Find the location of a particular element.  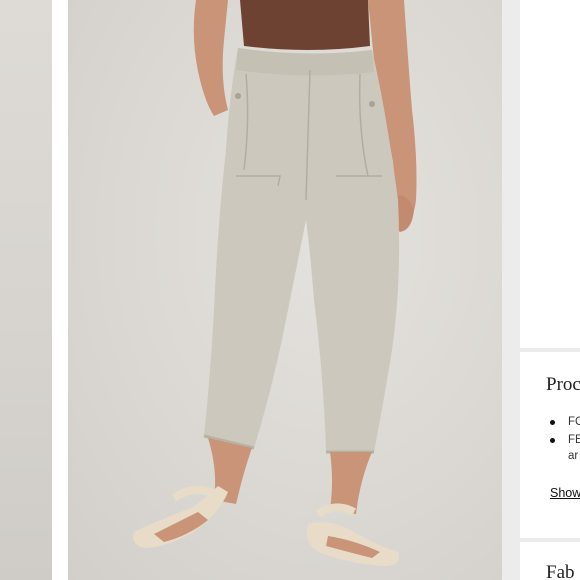

fabric-heading: Fab is located at coordinates (560, 571).